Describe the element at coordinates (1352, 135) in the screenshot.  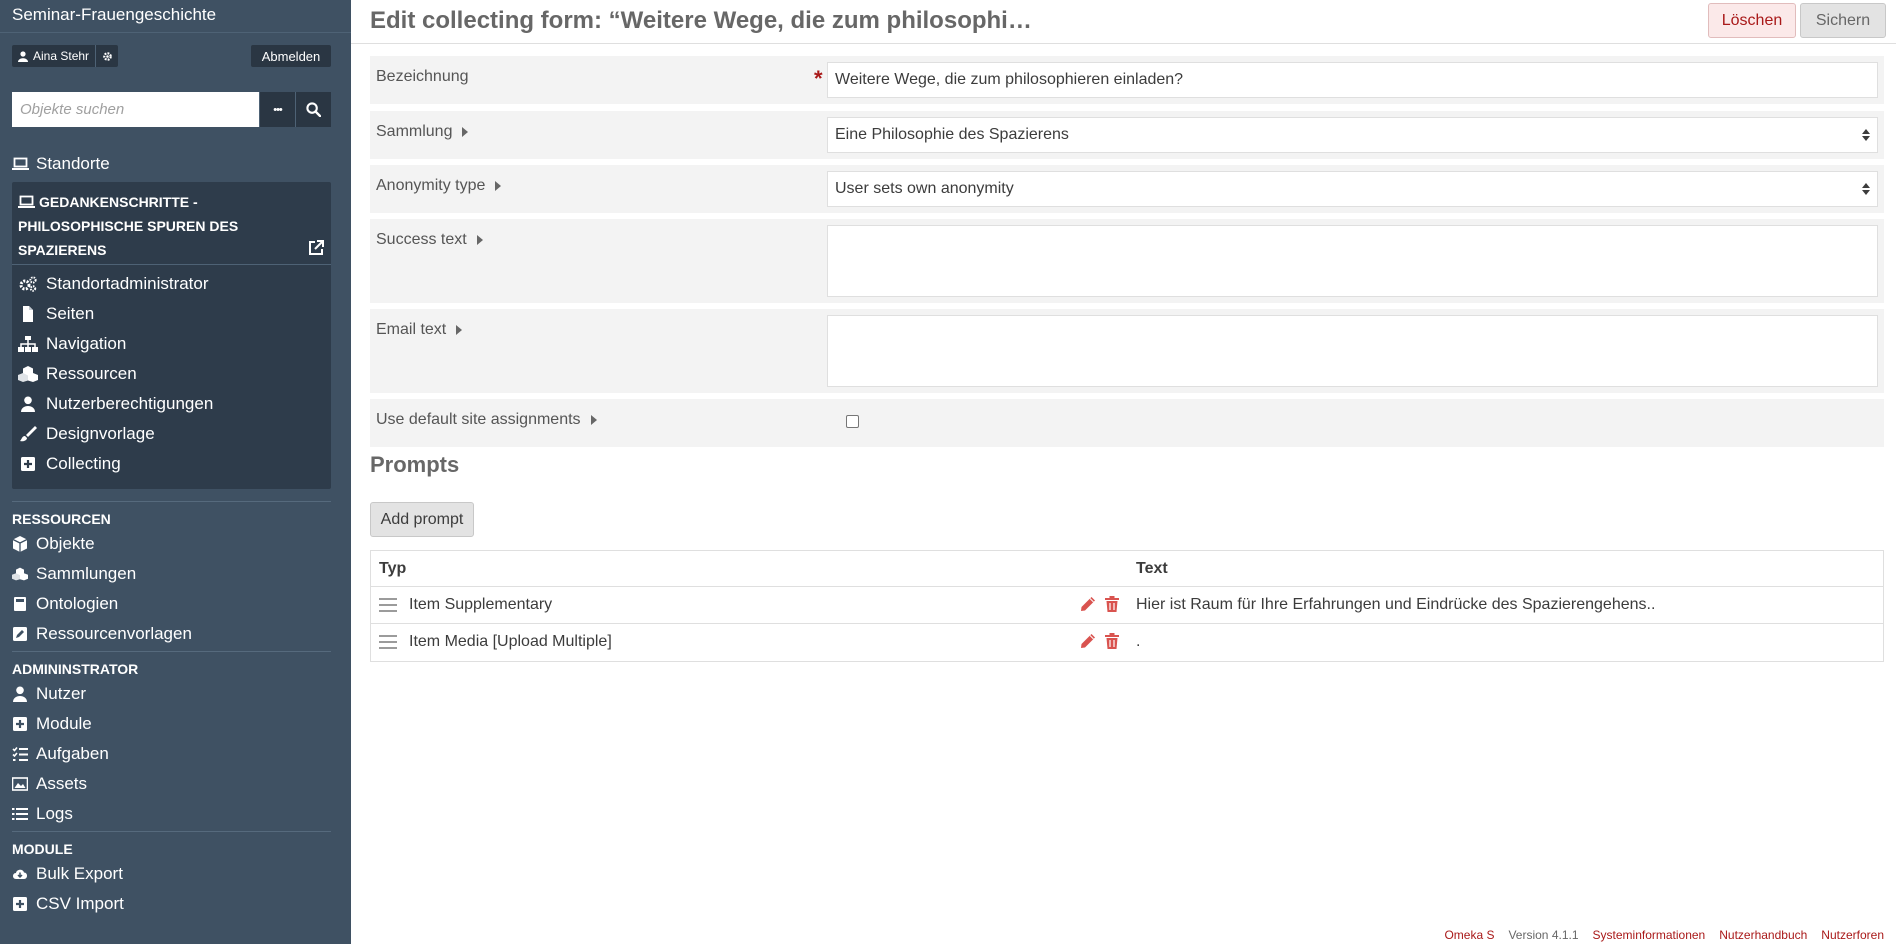
I see `collection-select: Eine Philosophie des Spazierens` at that location.